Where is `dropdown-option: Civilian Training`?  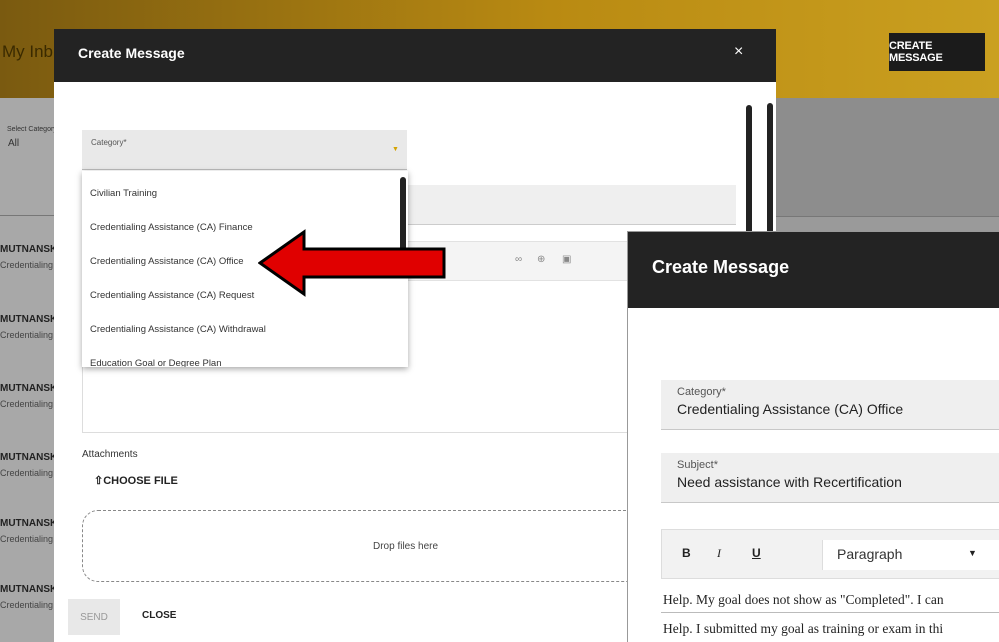
dropdown-option: Civilian Training is located at coordinates (241, 194).